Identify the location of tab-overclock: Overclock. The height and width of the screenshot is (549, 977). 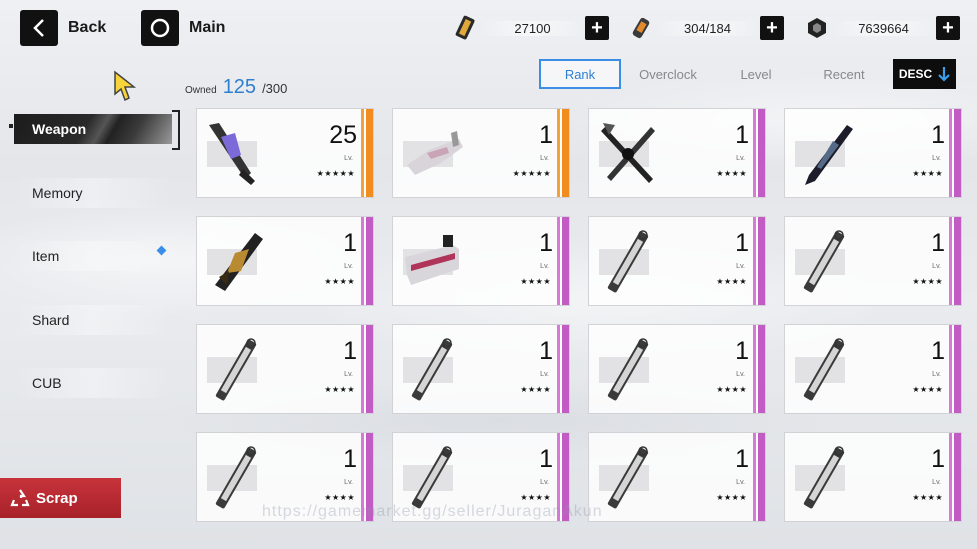
(668, 74).